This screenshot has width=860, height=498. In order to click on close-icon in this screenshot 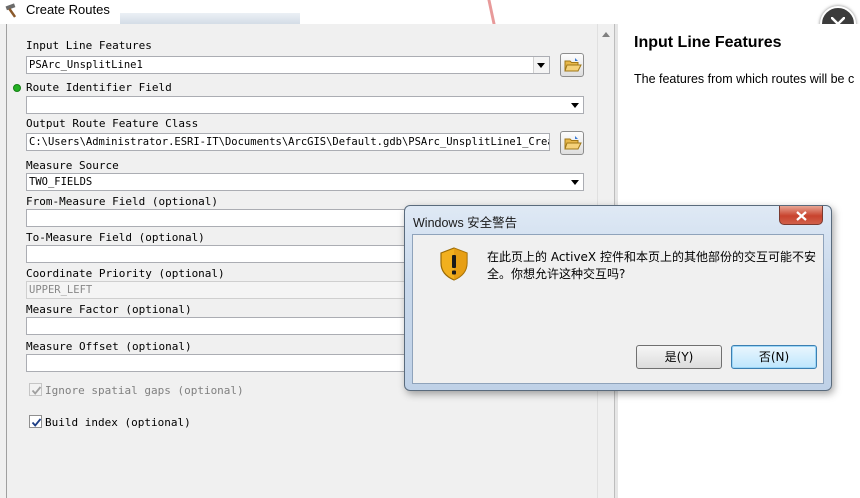, I will do `click(801, 216)`.